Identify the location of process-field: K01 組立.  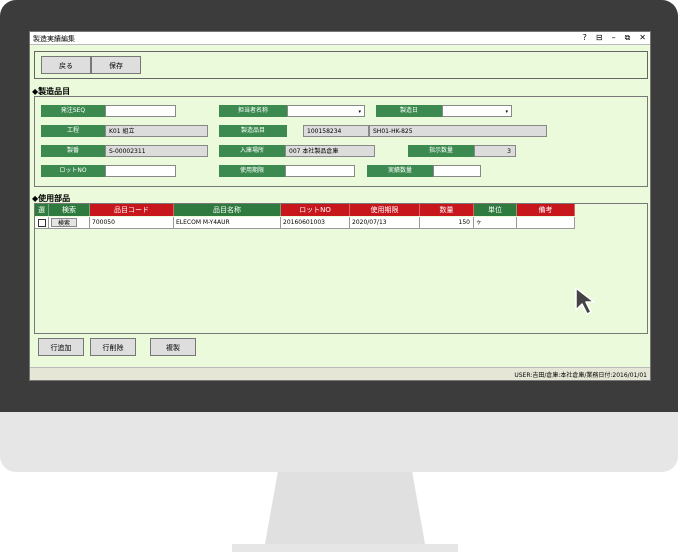
(156, 131).